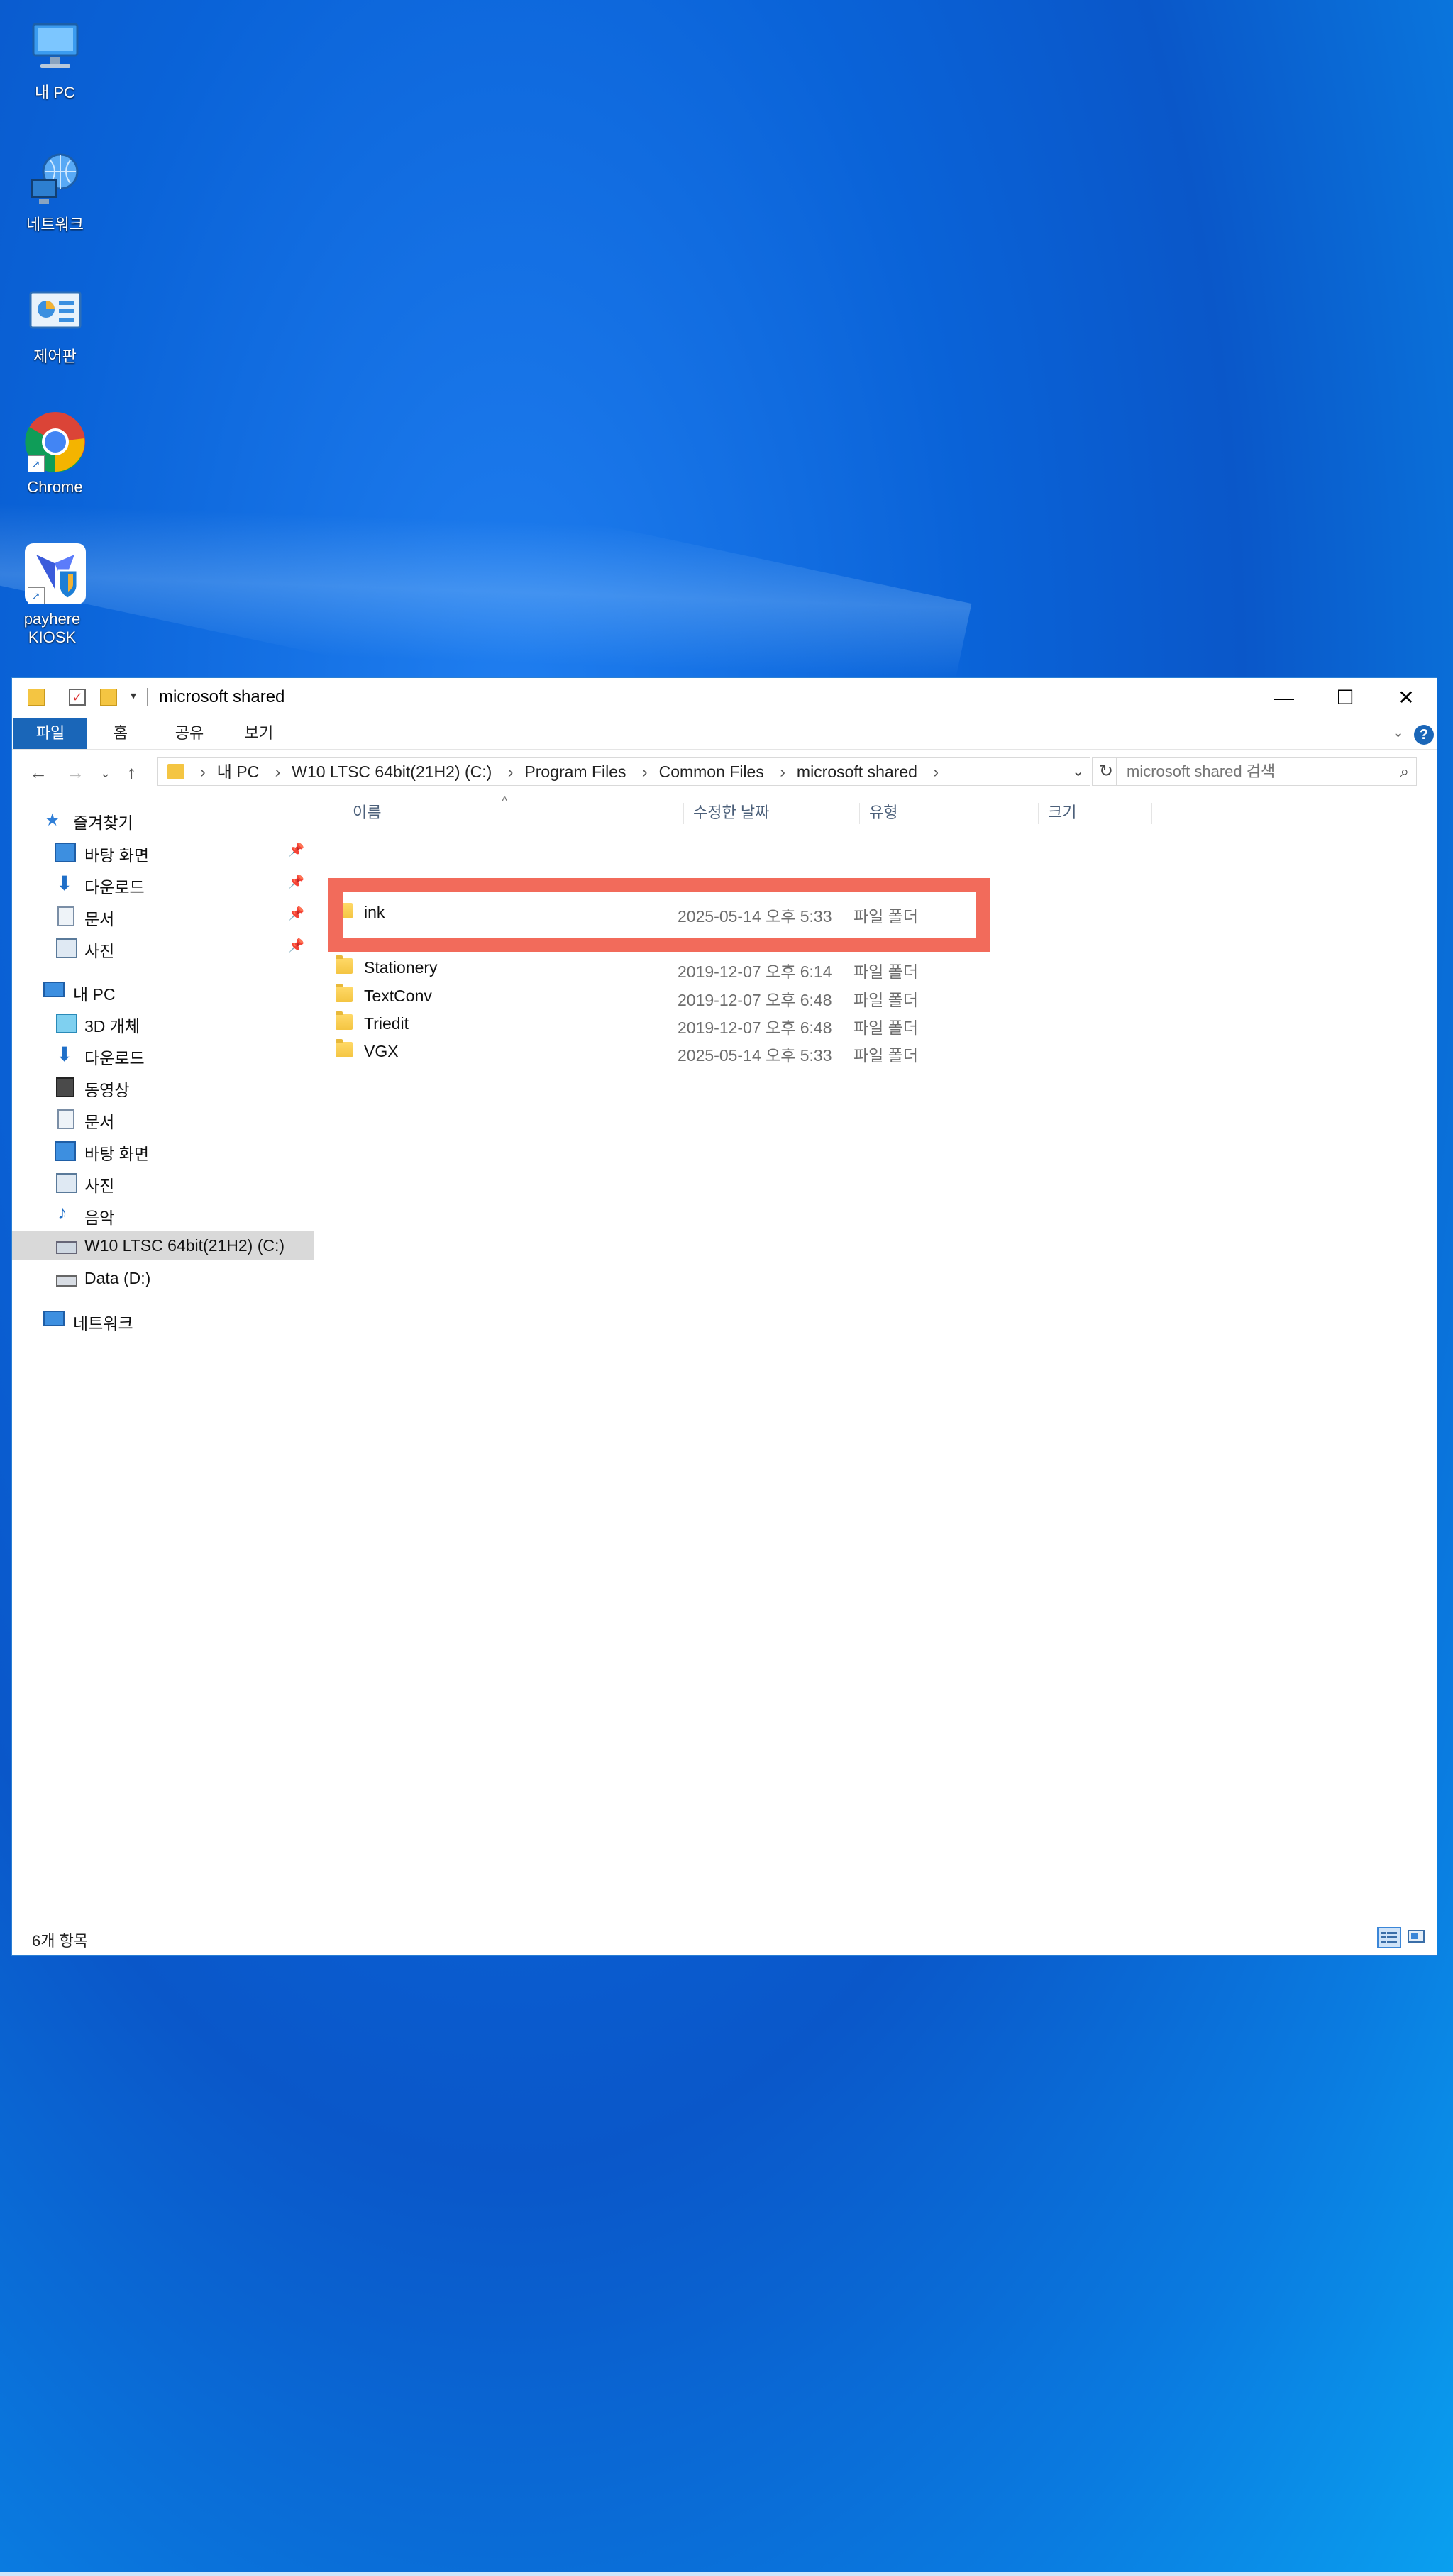 The height and width of the screenshot is (2576, 1453). I want to click on shortcut-arrow-icon: ↗, so click(36, 463).